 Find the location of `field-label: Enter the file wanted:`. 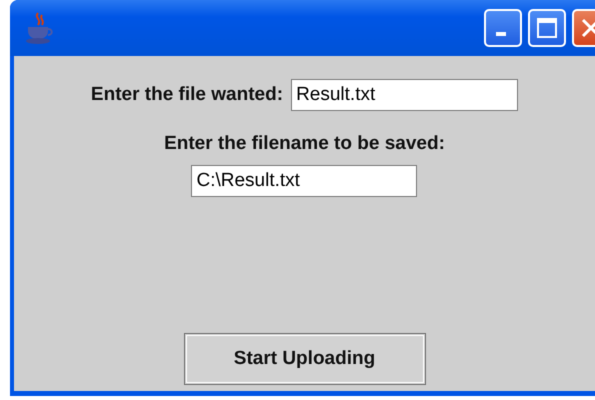

field-label: Enter the file wanted: is located at coordinates (187, 95).